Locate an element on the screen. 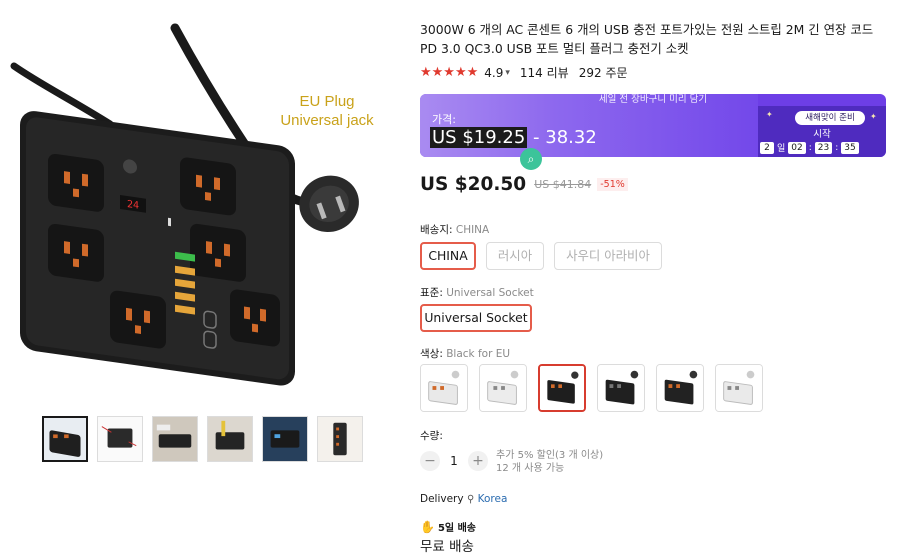 This screenshot has height=556, width=900. image-search-icon: ⌕ is located at coordinates (531, 159).